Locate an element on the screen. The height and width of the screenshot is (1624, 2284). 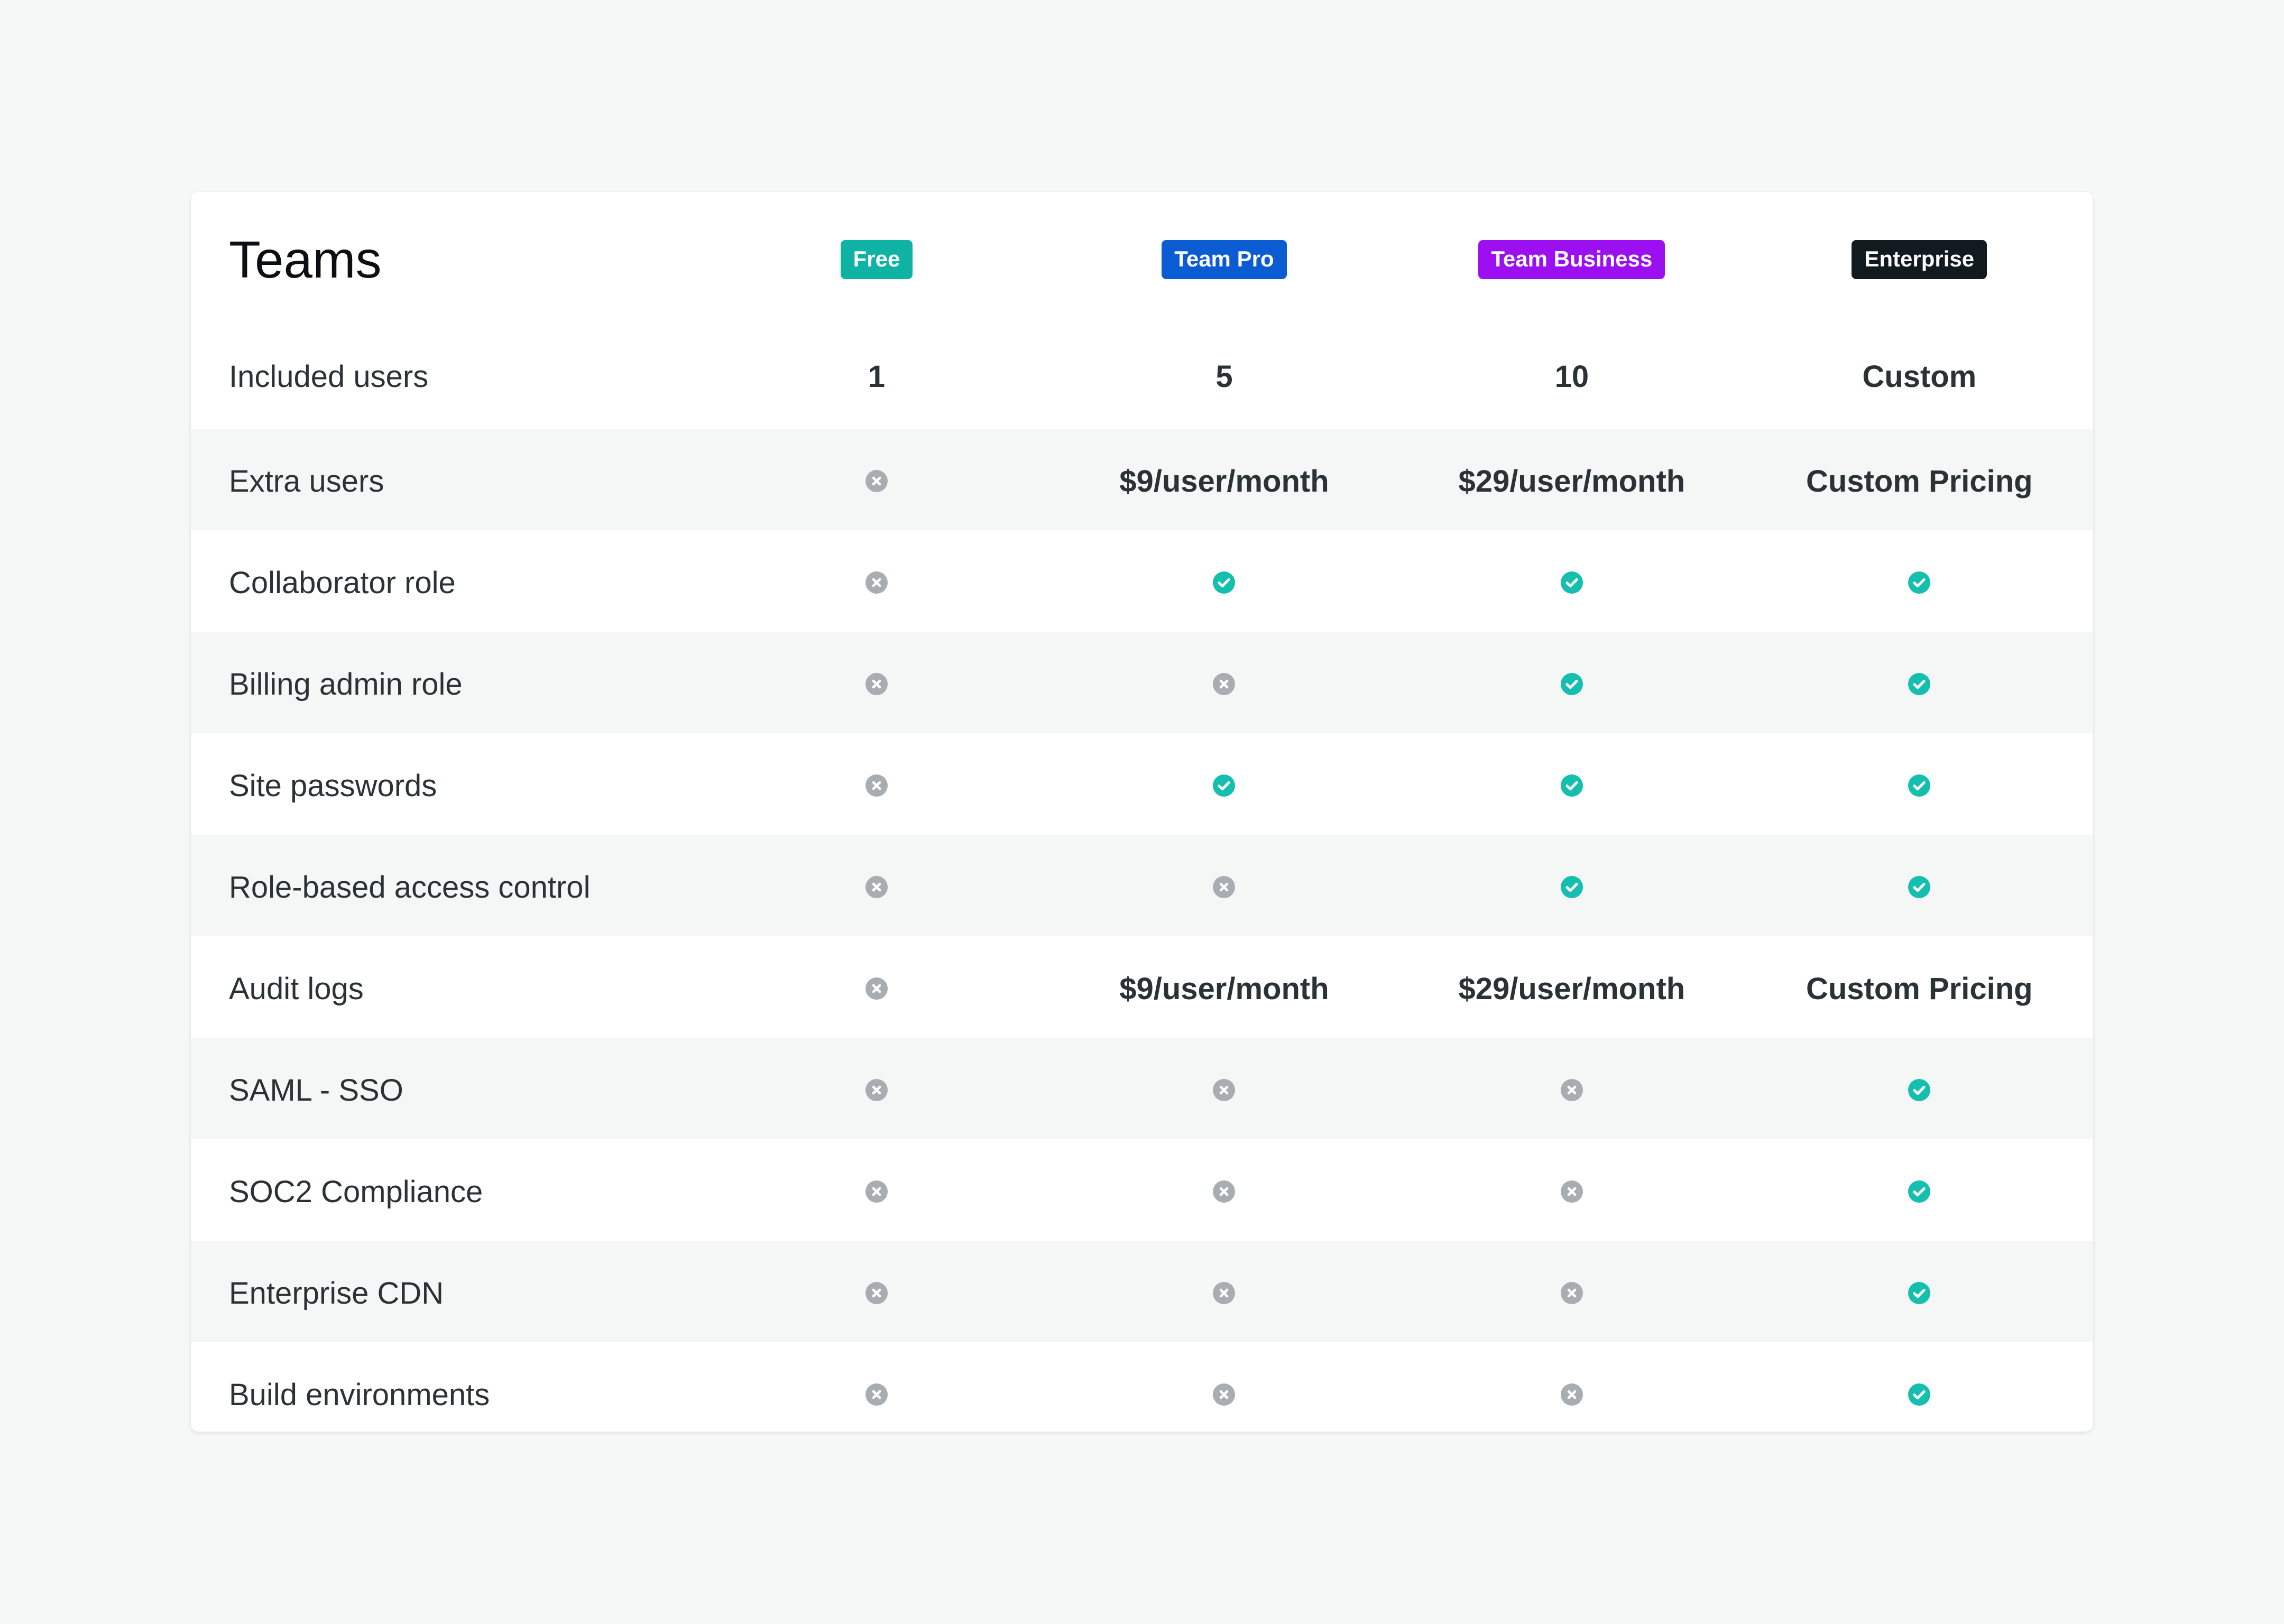
table-row: Included users 1 5 10 Custom is located at coordinates (1142, 378).